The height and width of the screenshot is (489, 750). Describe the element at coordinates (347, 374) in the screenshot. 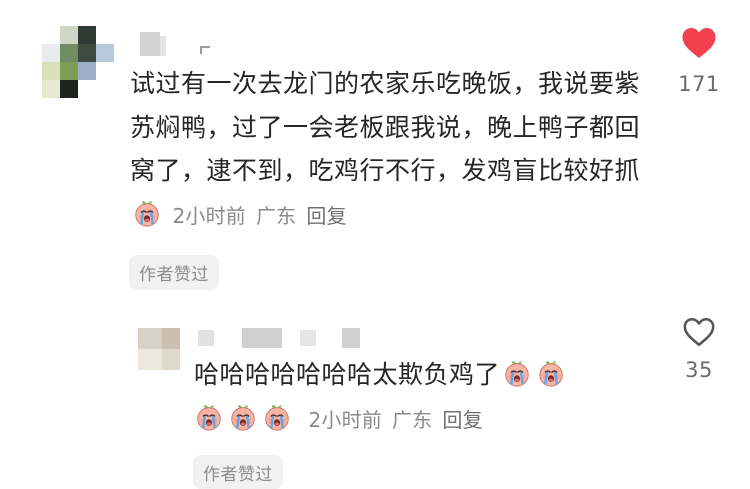

I see `reply-text: 哈哈哈哈哈哈哈太欺负鸡了` at that location.